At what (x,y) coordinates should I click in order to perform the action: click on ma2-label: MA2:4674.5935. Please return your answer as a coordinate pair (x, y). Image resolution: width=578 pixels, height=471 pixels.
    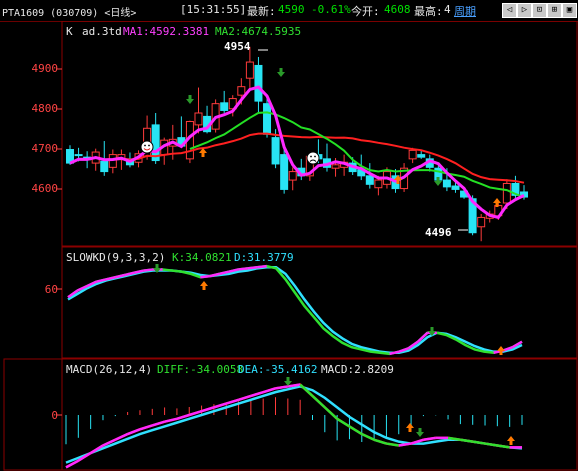
    Looking at the image, I should click on (258, 31).